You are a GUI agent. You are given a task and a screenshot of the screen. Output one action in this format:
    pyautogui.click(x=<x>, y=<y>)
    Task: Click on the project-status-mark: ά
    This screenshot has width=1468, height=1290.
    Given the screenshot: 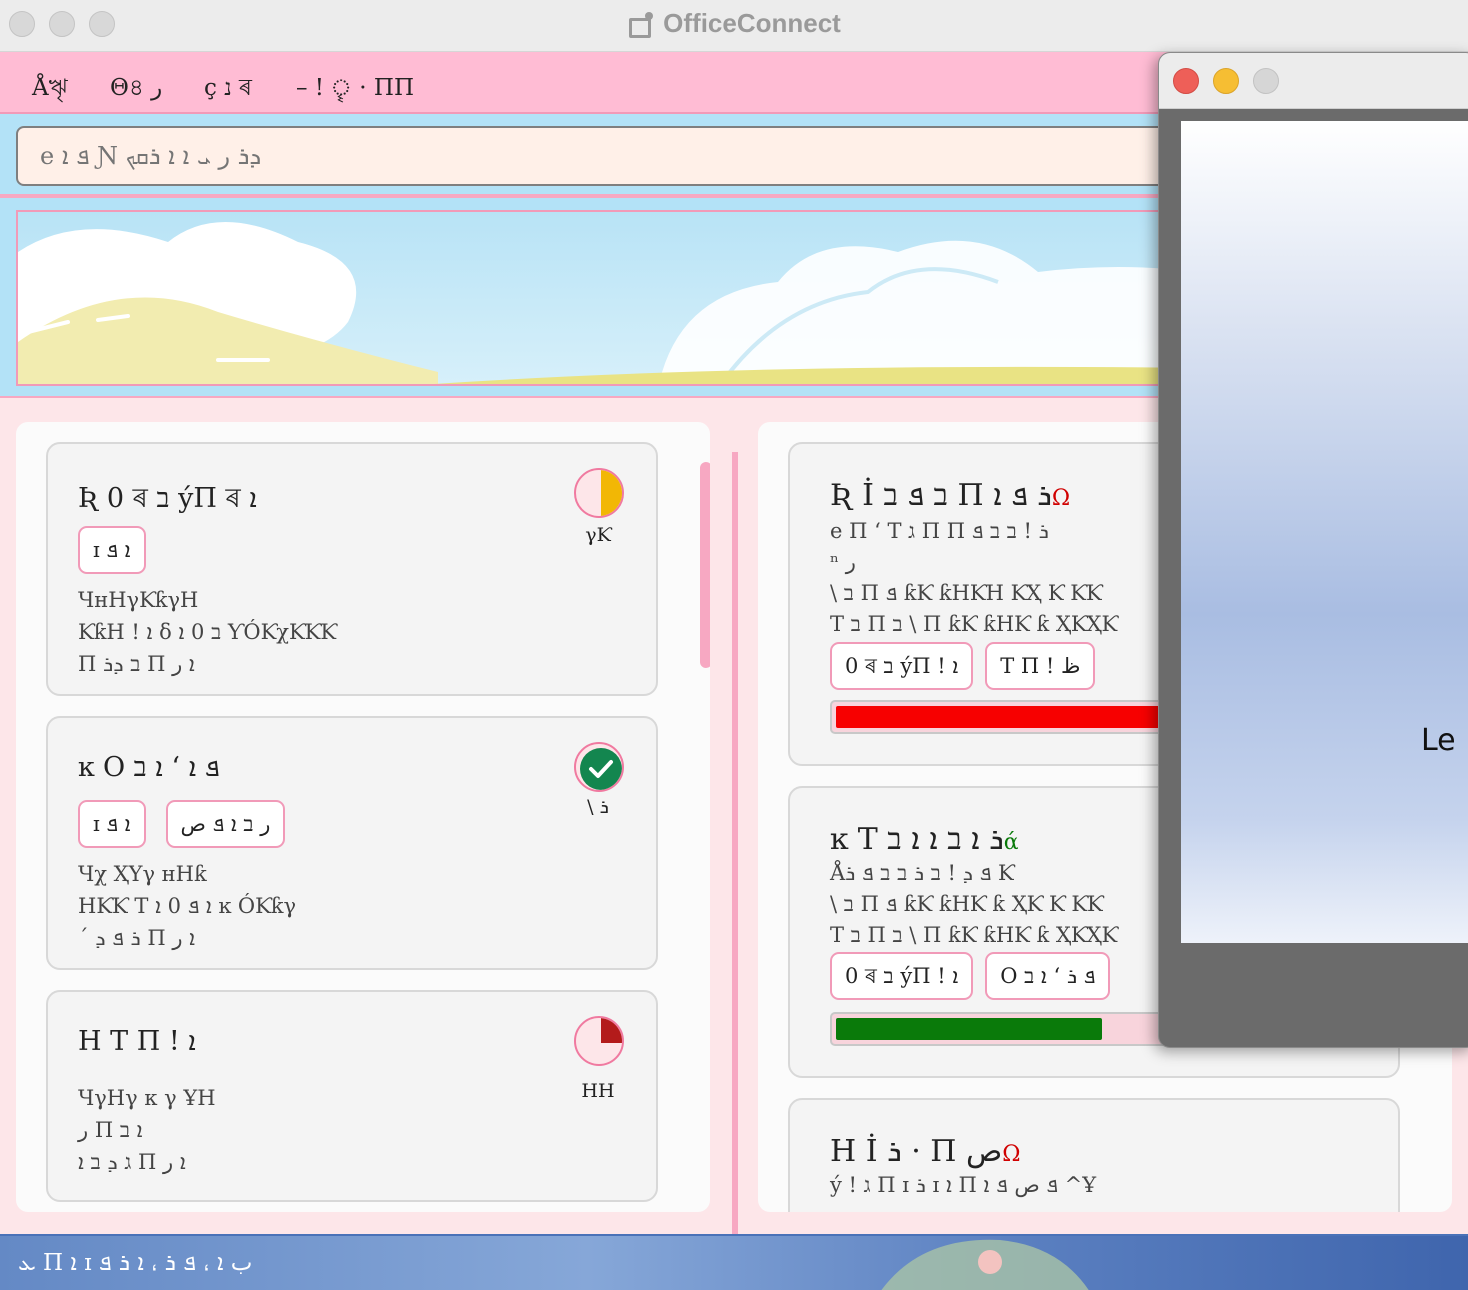 What is the action you would take?
    pyautogui.click(x=1011, y=842)
    